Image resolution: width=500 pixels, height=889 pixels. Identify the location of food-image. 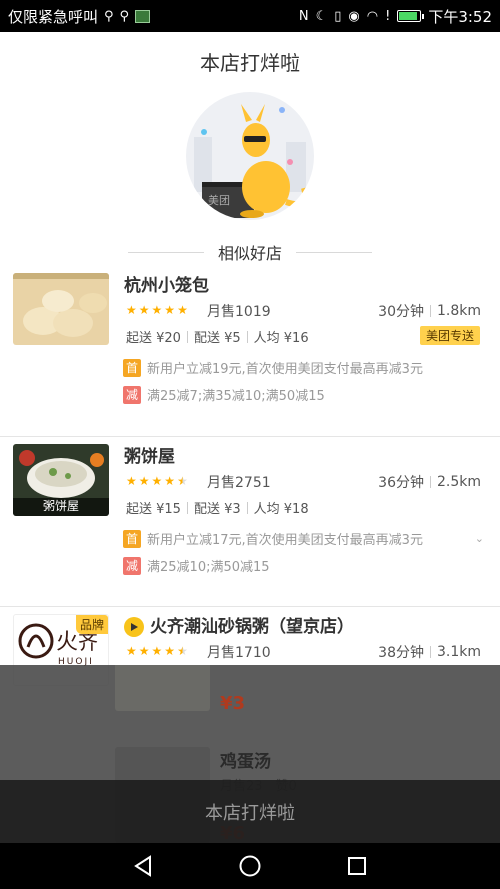
(162, 688).